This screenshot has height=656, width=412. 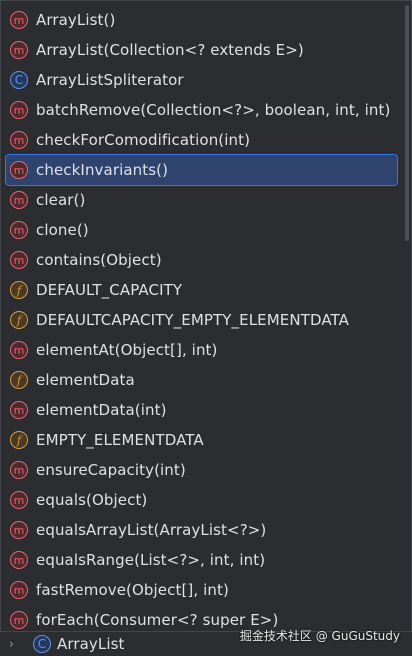 I want to click on completion-item-label: elementAt(Object[], int), so click(x=127, y=350).